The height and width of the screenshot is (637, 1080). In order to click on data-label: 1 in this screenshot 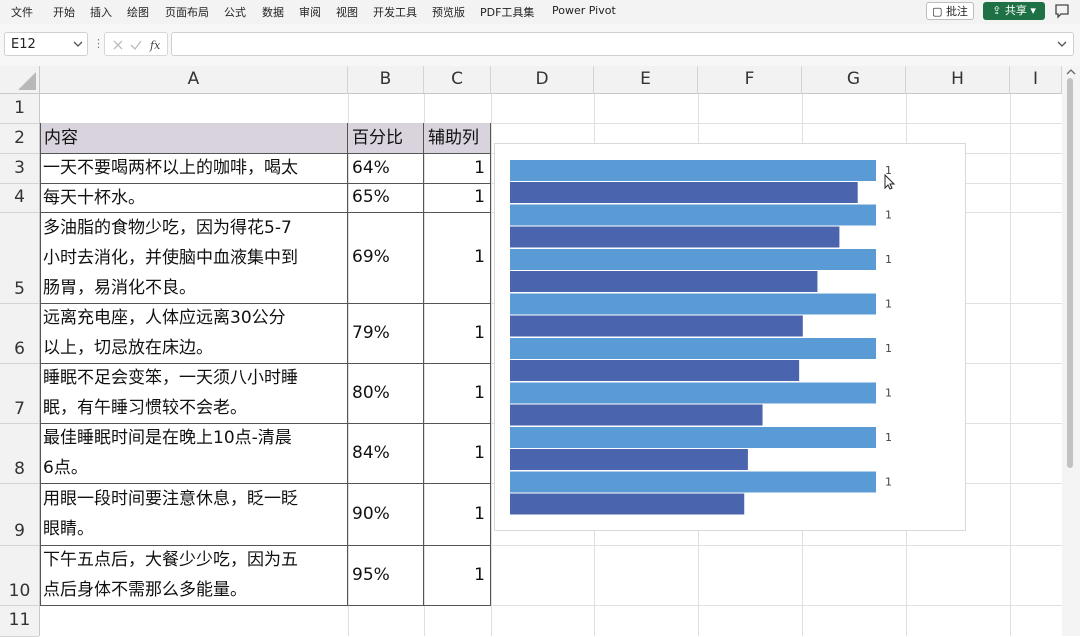, I will do `click(888, 393)`.